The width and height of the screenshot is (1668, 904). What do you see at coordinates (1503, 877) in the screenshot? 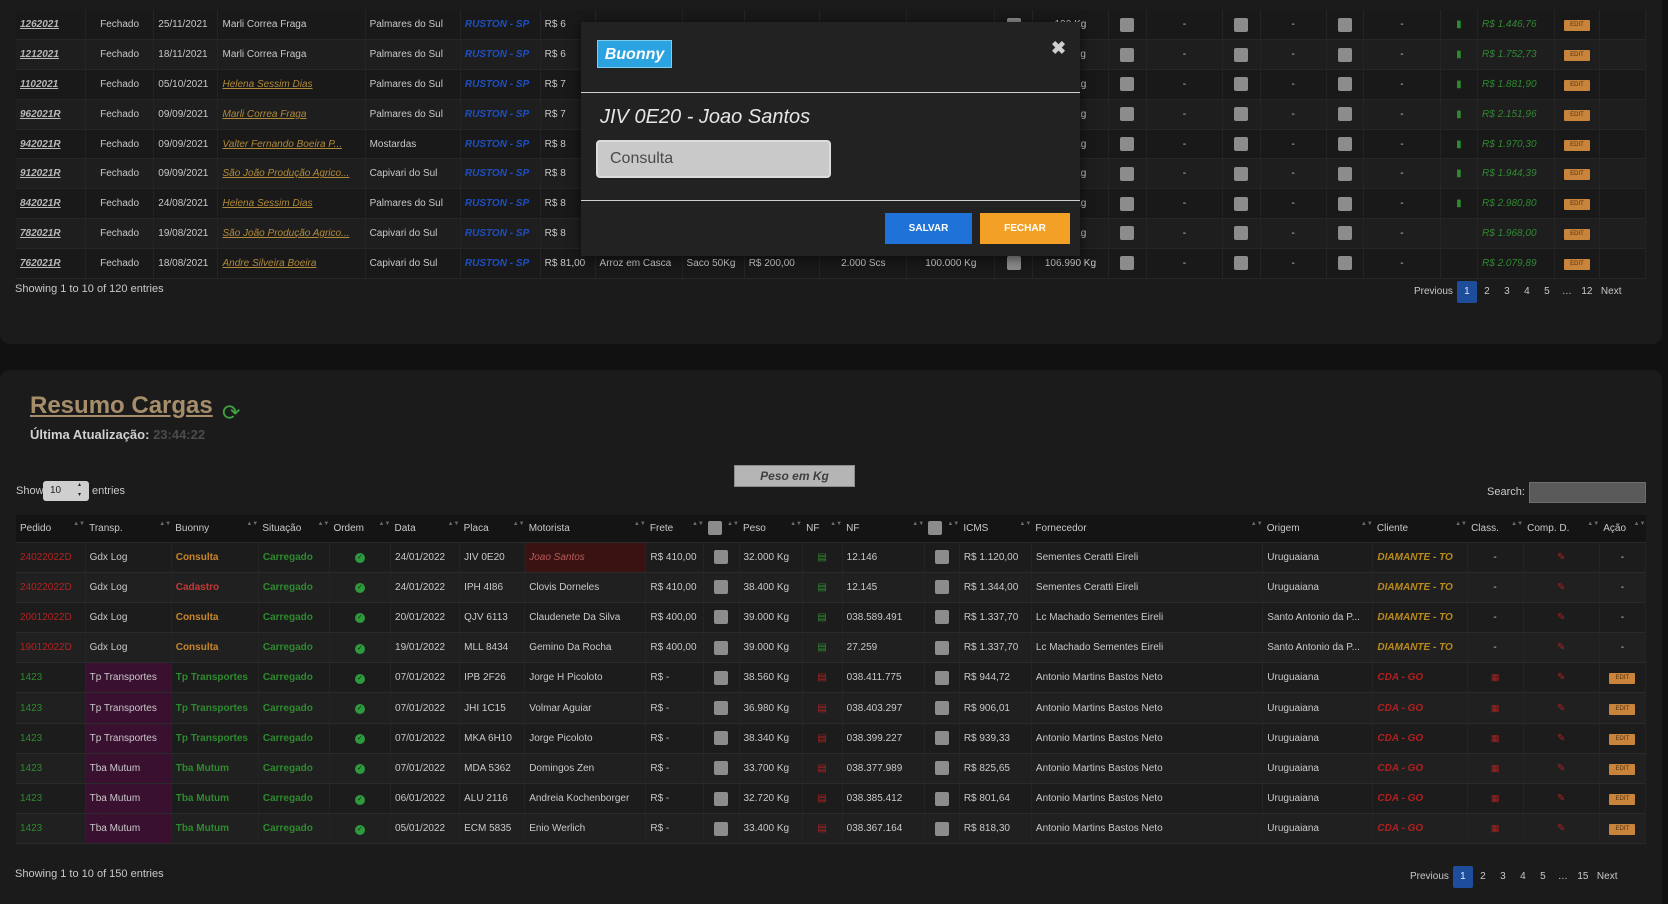
I see `pagination-page: 3` at bounding box center [1503, 877].